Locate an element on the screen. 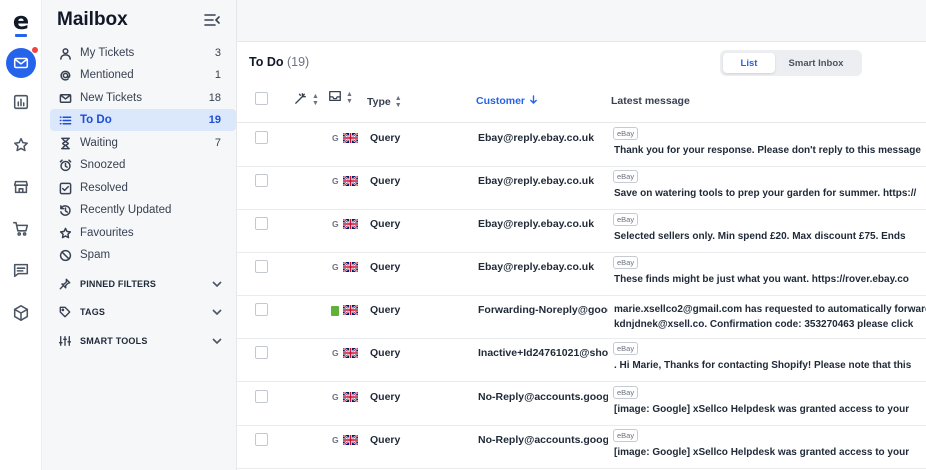 The image size is (926, 470). select-all-checkbox is located at coordinates (261, 98).